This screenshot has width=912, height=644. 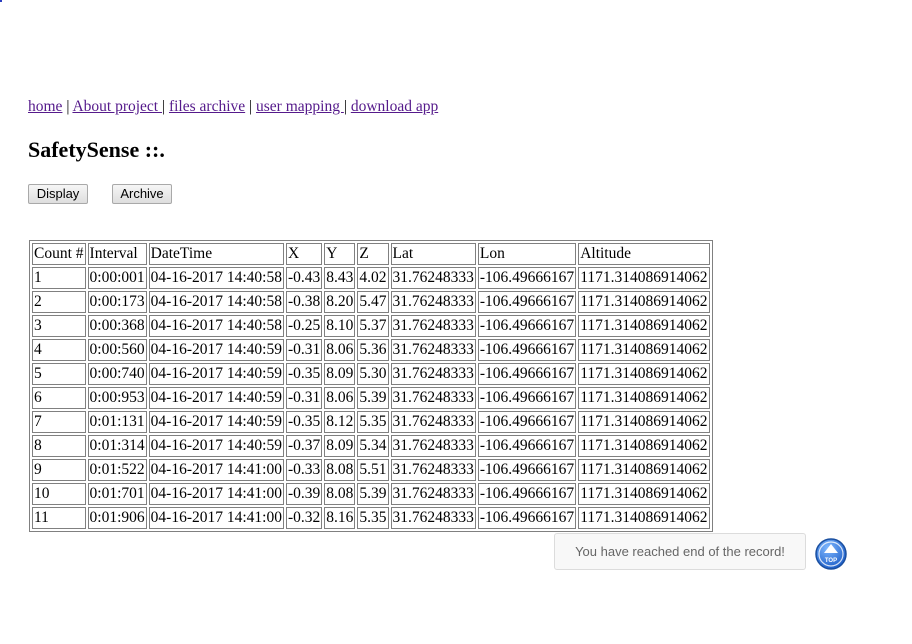 I want to click on cell-x: -0.35, so click(x=304, y=374).